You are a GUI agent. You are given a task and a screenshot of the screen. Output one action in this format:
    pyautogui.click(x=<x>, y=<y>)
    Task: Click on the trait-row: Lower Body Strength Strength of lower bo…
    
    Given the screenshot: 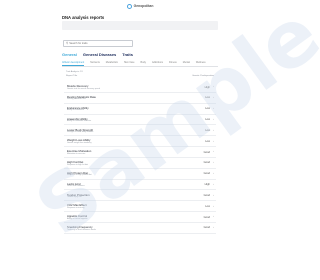 What is the action you would take?
    pyautogui.click(x=140, y=131)
    